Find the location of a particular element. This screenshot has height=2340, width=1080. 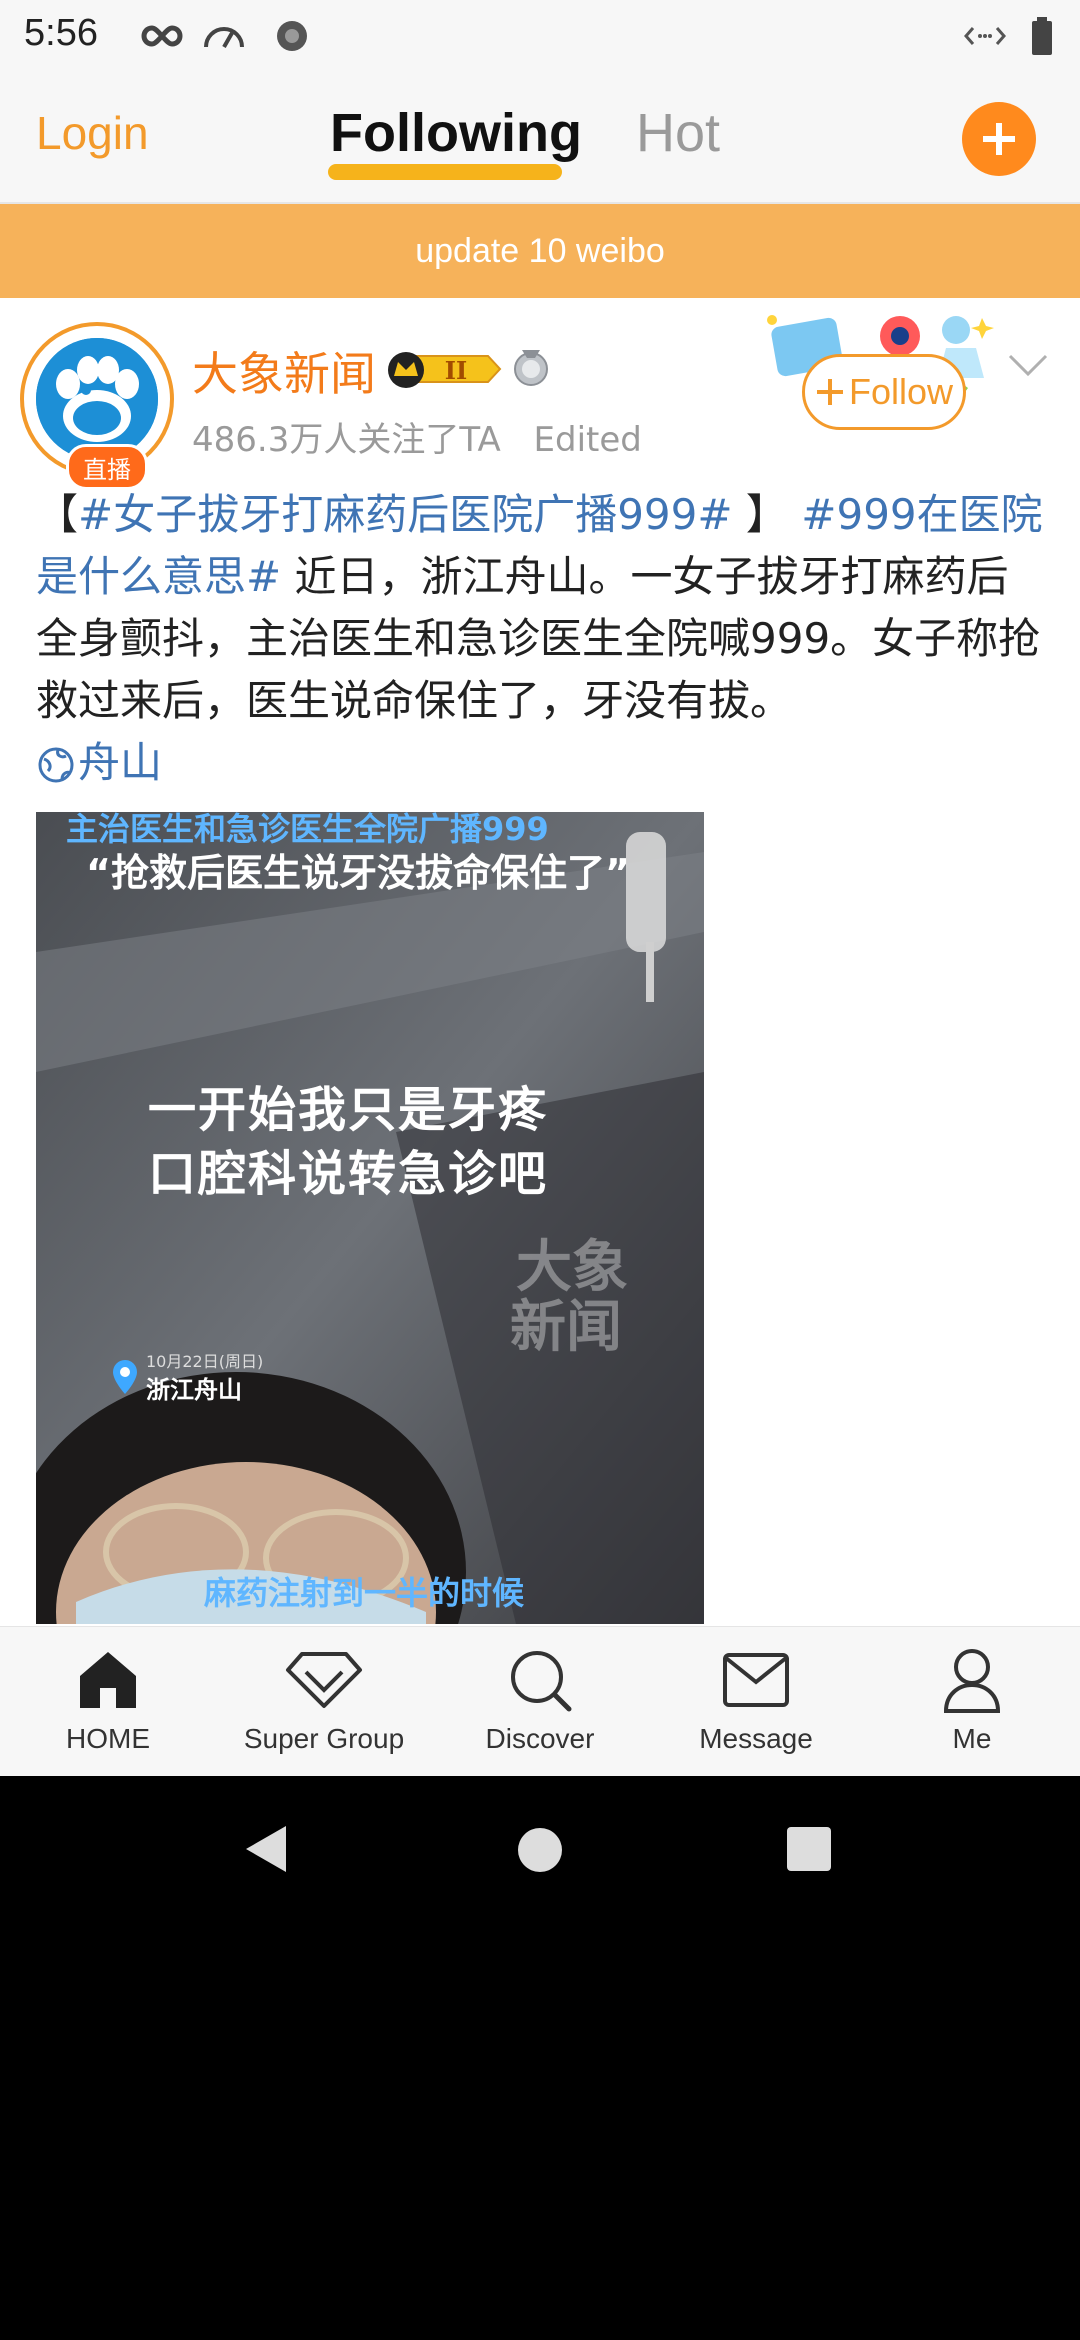

media-caption-top-2: “抢救后医生说牙没拔命保住了” is located at coordinates (358, 873).